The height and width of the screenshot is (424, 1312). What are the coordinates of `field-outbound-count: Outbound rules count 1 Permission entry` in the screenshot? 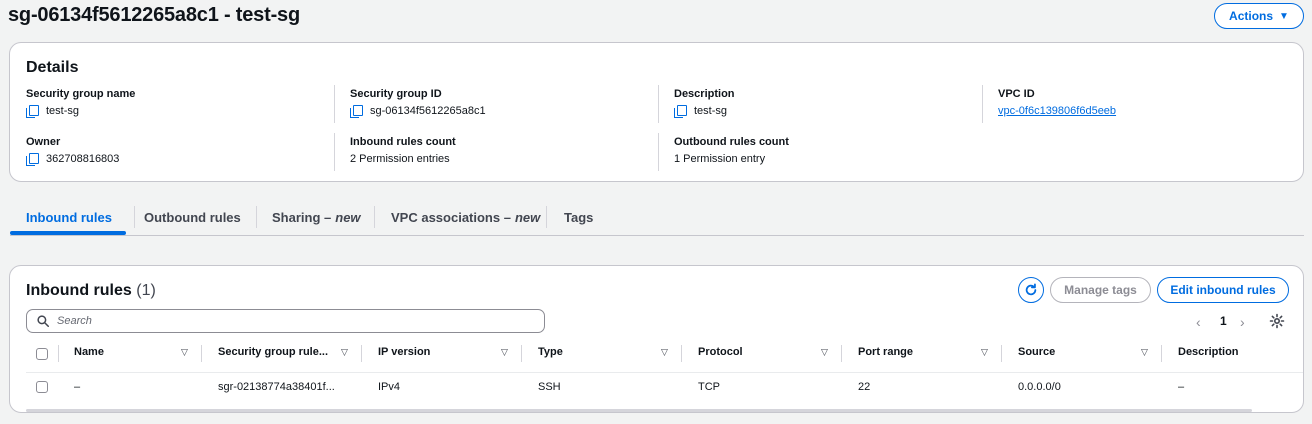 It's located at (731, 150).